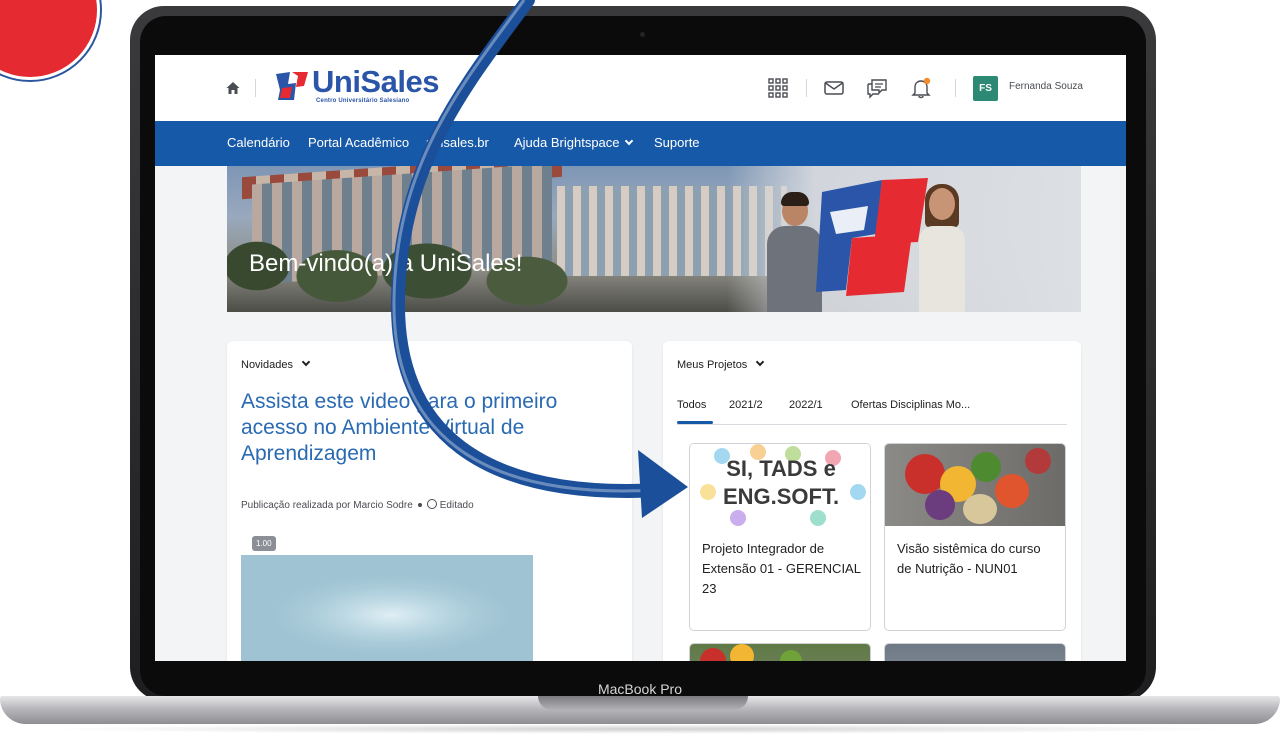  Describe the element at coordinates (386, 263) in the screenshot. I see `banner-title: Bem-vindo(a) à UniSales!` at that location.